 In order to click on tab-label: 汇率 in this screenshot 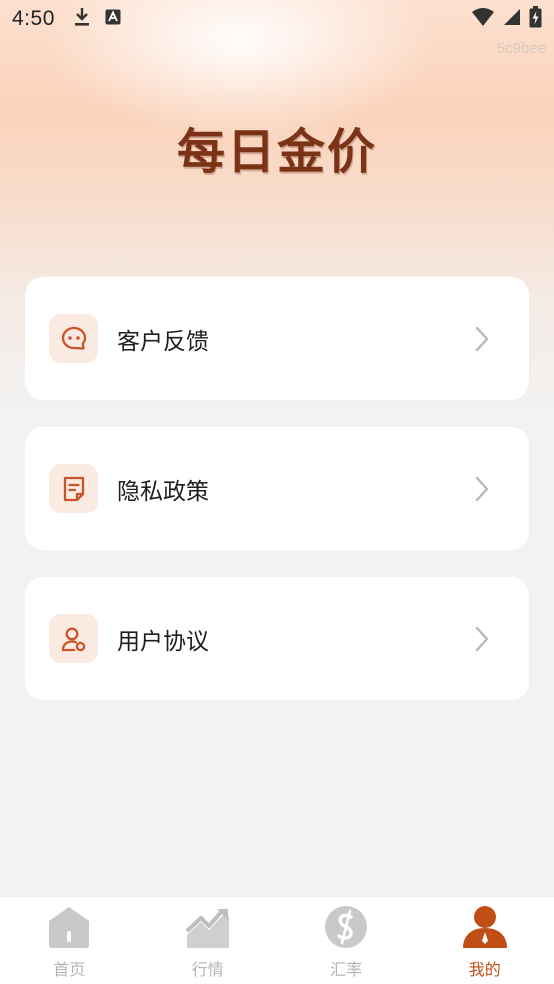, I will do `click(346, 969)`.